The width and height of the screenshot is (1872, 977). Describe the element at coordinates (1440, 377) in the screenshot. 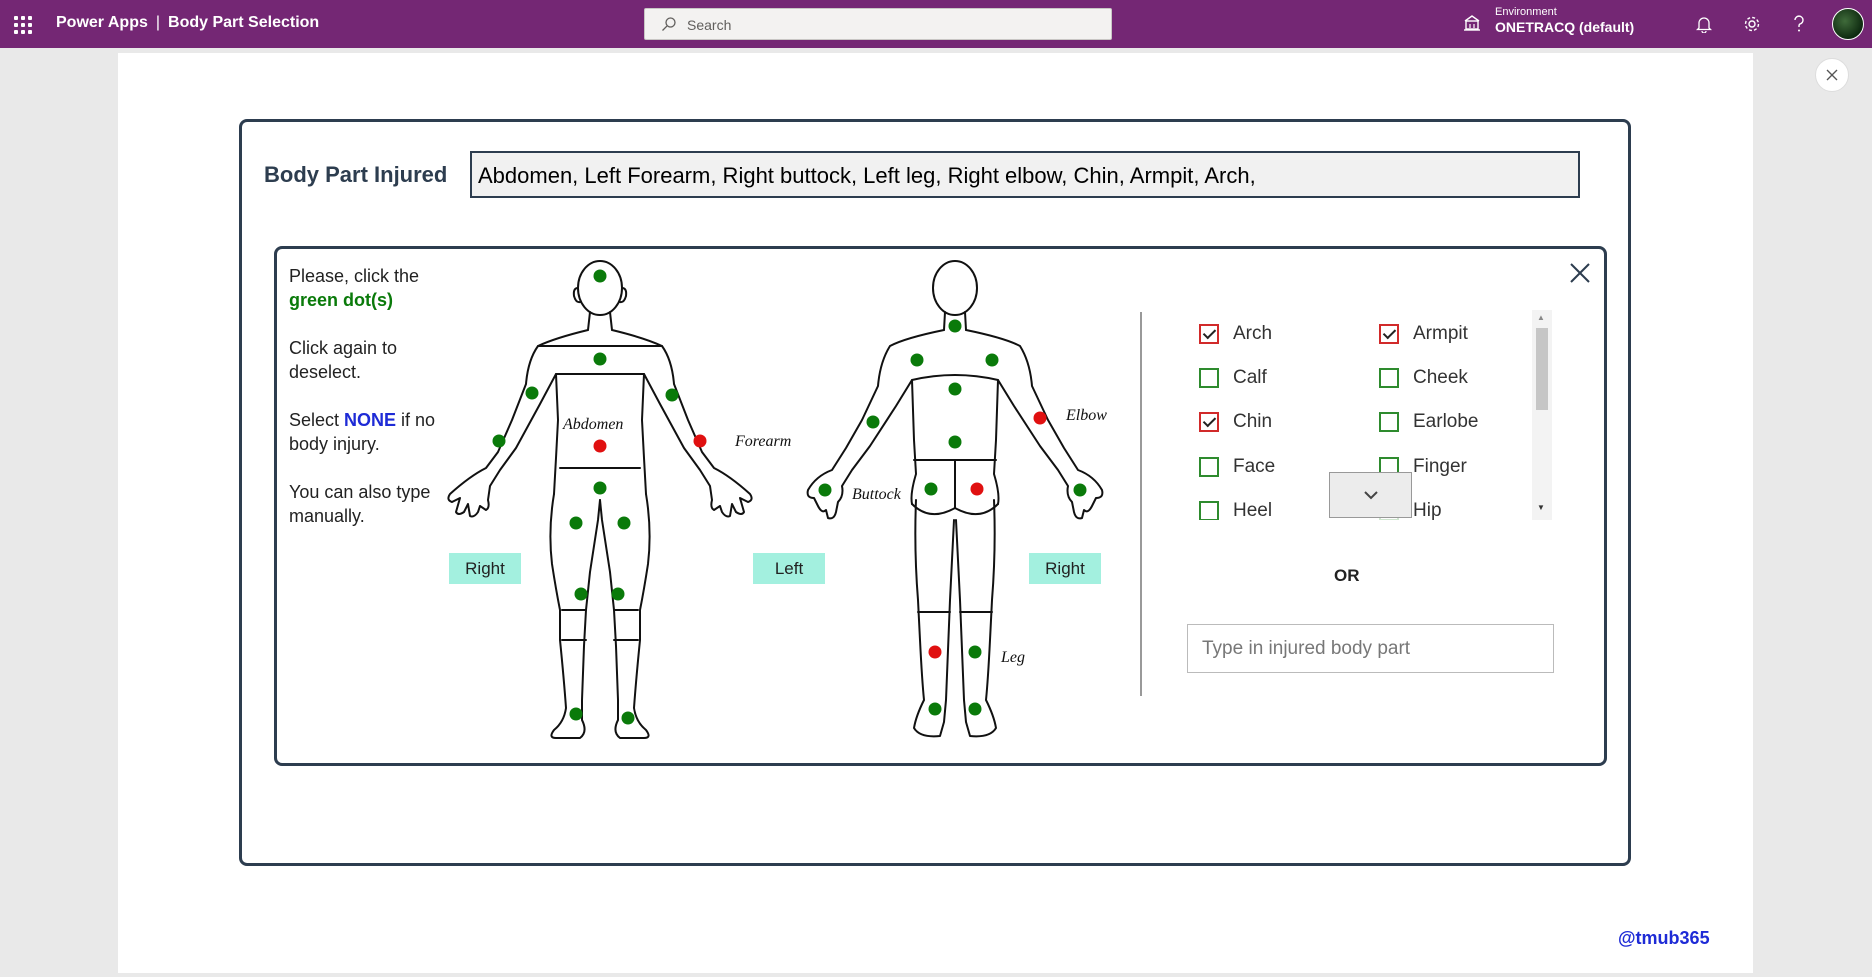

I see `checkbox-cheek-label: Cheek` at that location.